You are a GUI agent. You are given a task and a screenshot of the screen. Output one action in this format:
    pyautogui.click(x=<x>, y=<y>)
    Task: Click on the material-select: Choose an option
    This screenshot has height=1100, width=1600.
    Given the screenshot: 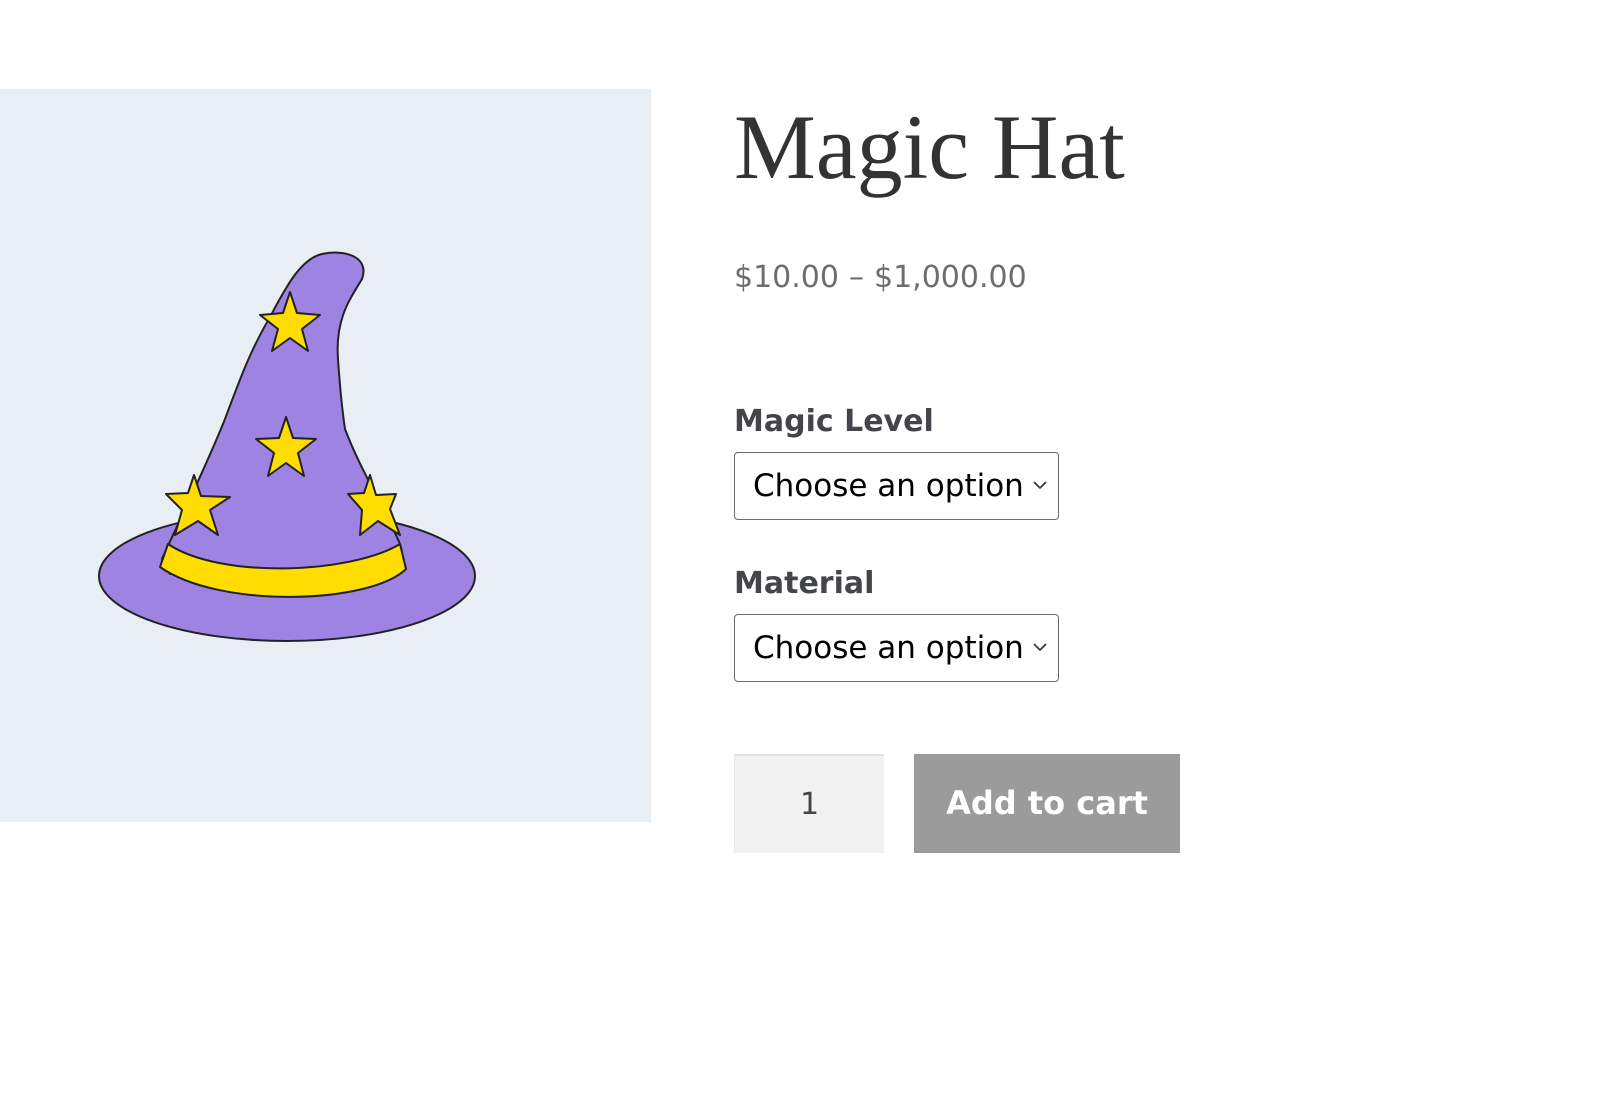 What is the action you would take?
    pyautogui.click(x=896, y=648)
    